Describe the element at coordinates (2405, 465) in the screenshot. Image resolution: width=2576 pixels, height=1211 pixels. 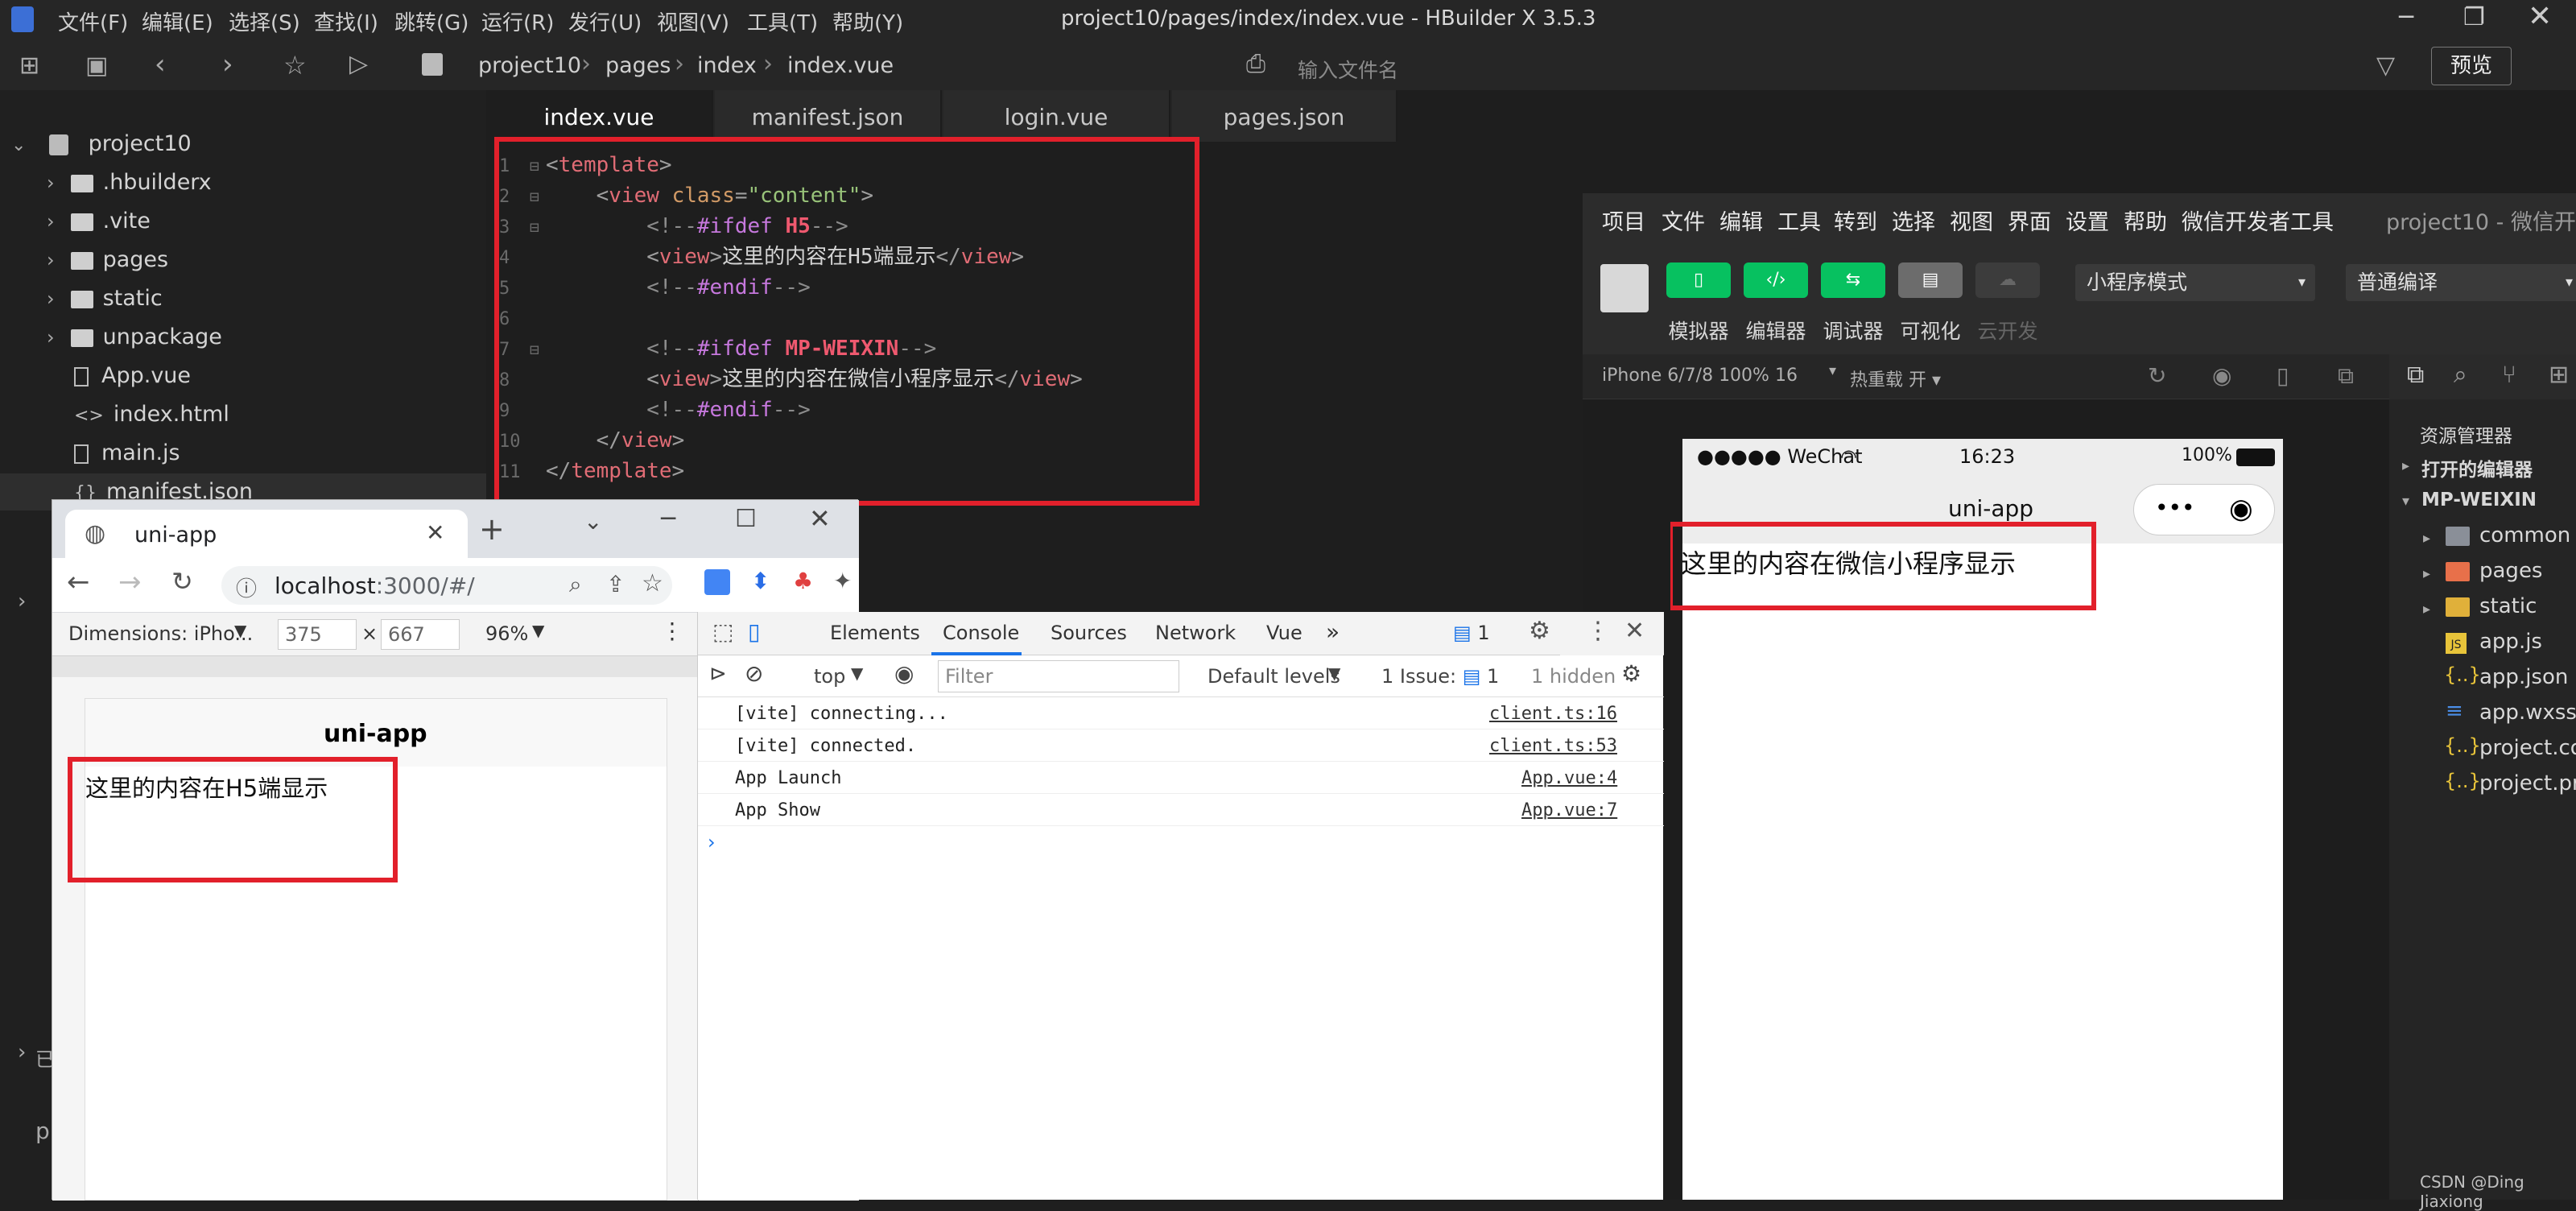
I see `chevron-right-icon: ▸` at that location.